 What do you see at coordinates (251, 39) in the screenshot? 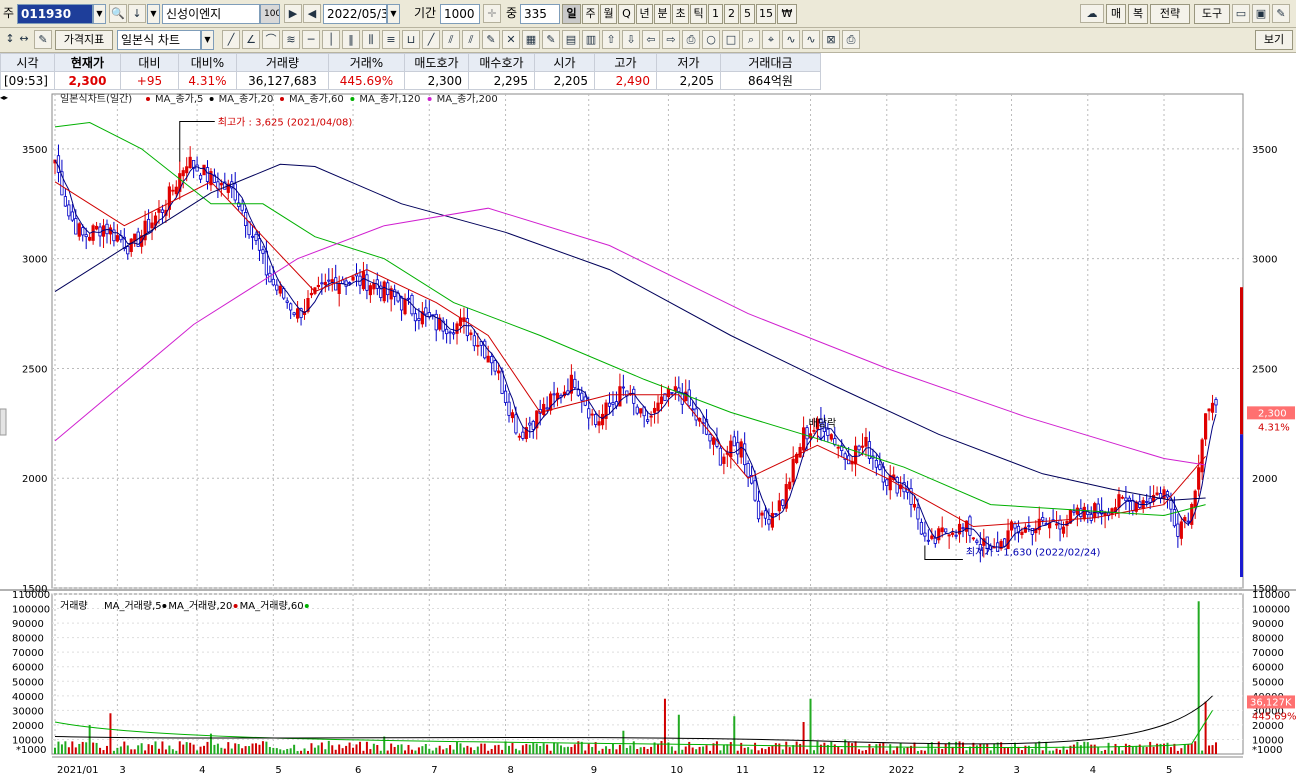
I see `draw-tool-icon: ∠` at bounding box center [251, 39].